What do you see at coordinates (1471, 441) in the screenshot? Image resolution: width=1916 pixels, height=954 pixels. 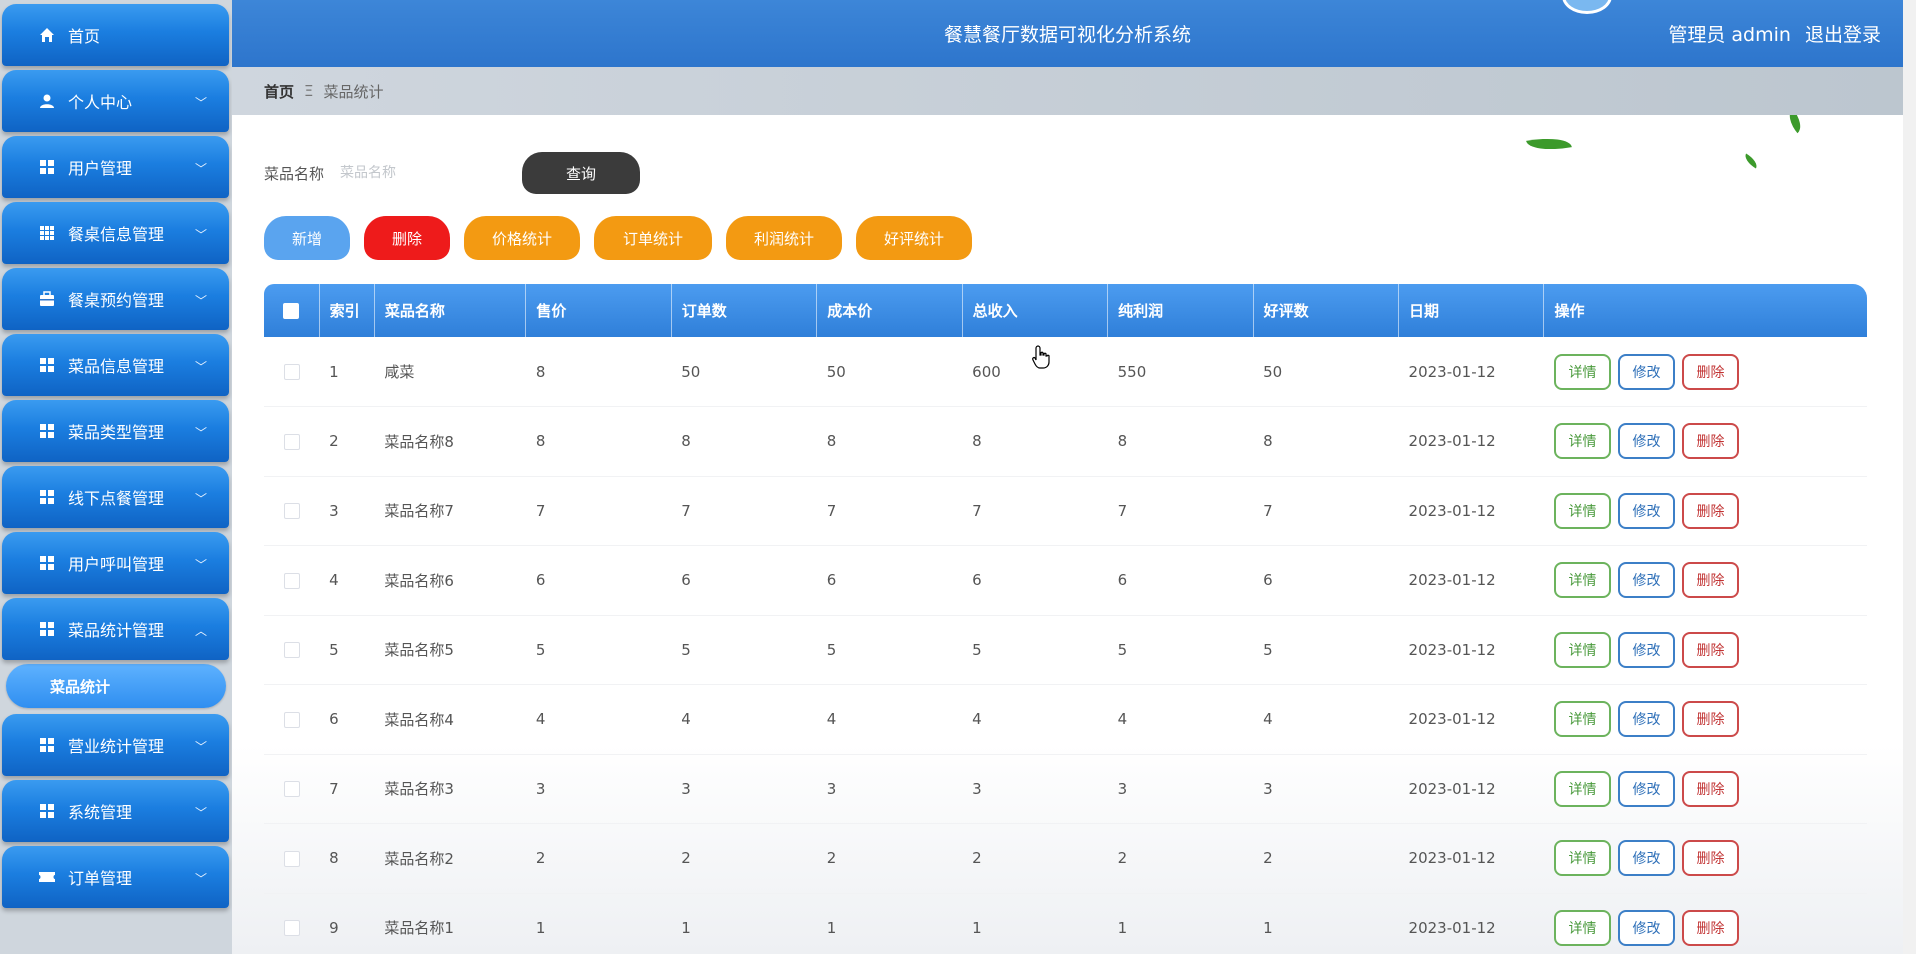 I see `table-cell: 2023-01-12` at bounding box center [1471, 441].